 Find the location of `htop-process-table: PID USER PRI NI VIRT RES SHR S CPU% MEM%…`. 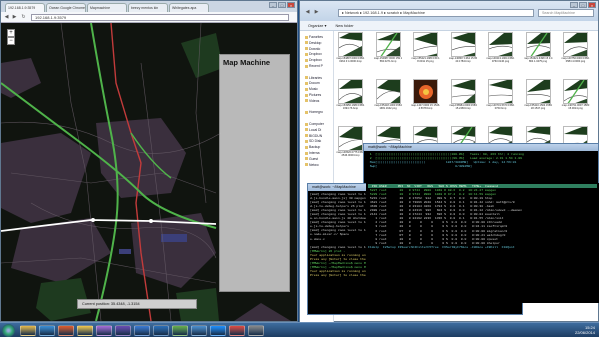

htop-process-table: PID USER PRI NI VIRT RES SHR S CPU% MEM%… is located at coordinates (482, 243).